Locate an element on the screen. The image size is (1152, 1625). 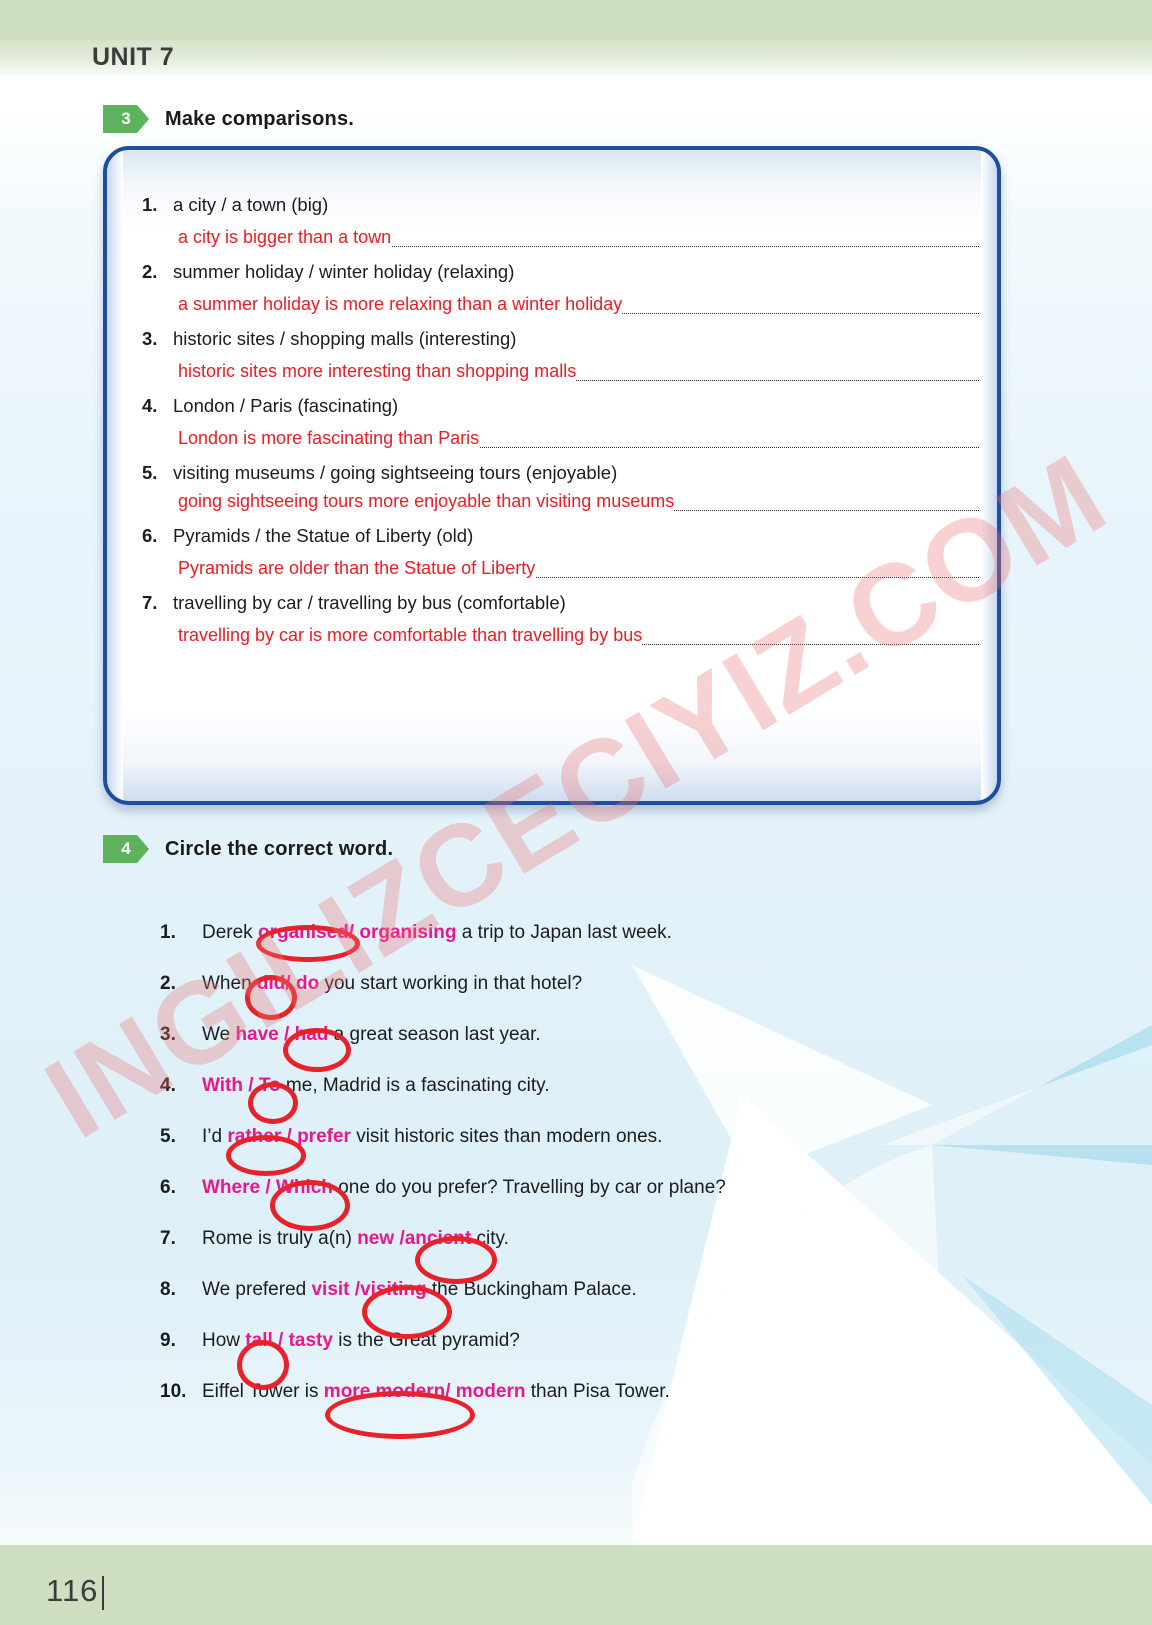
choice-option-b: tasty is located at coordinates (311, 1340).